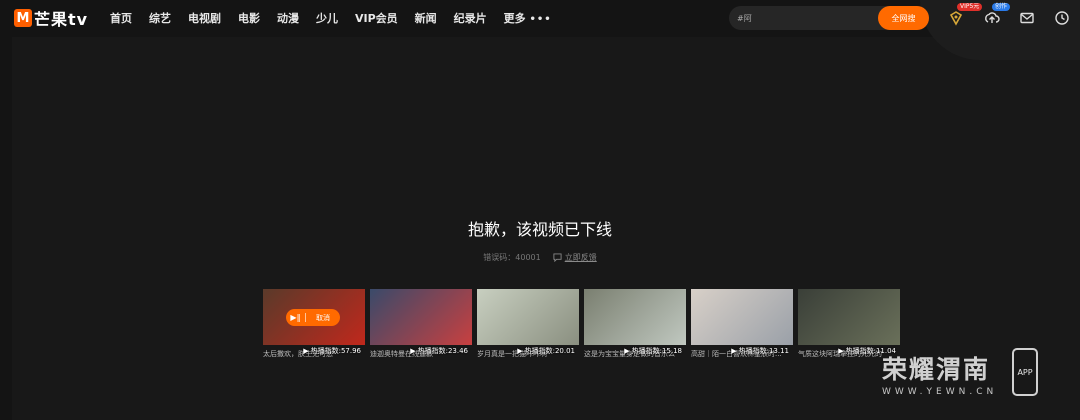 This screenshot has height=420, width=1080. Describe the element at coordinates (970, 7) in the screenshot. I see `vip-badge: VIP5元` at that location.